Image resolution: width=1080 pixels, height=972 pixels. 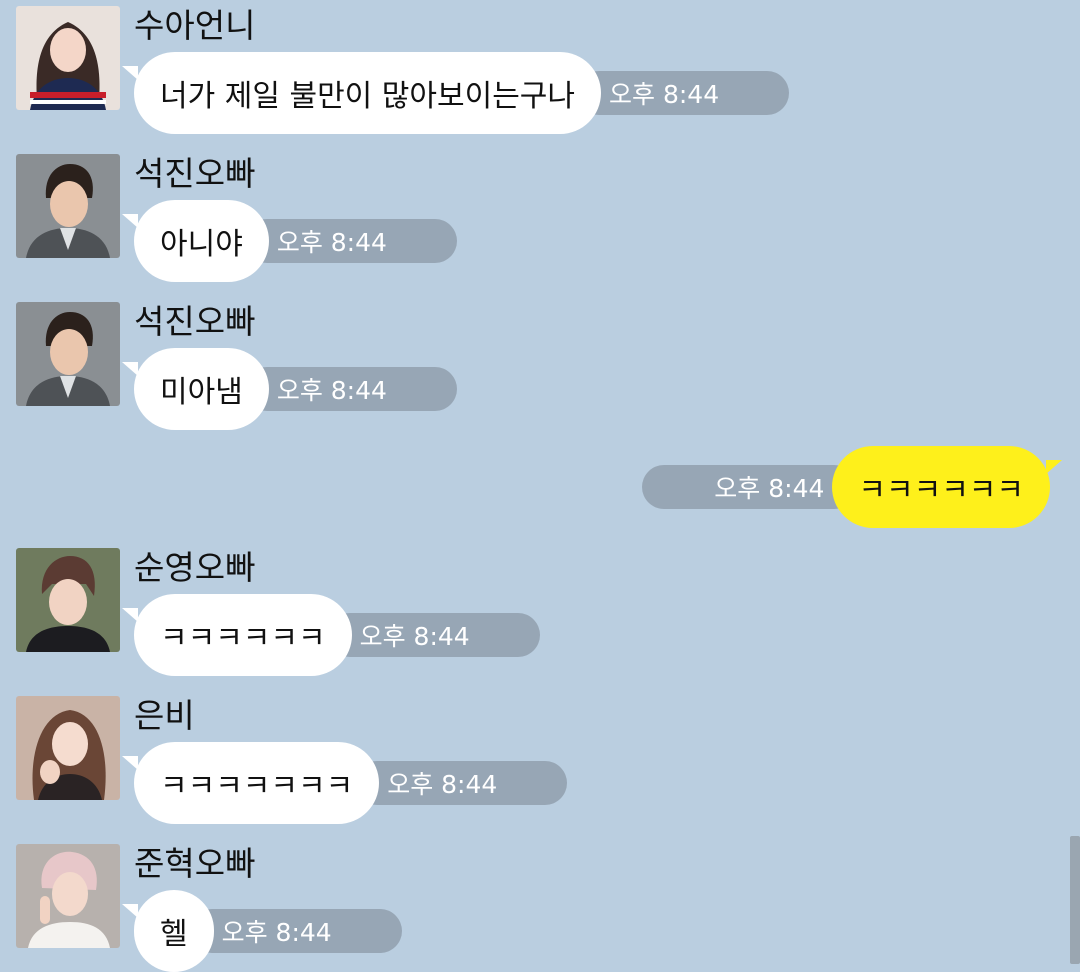 What do you see at coordinates (195, 241) in the screenshot?
I see `message-bubble: 아니야` at bounding box center [195, 241].